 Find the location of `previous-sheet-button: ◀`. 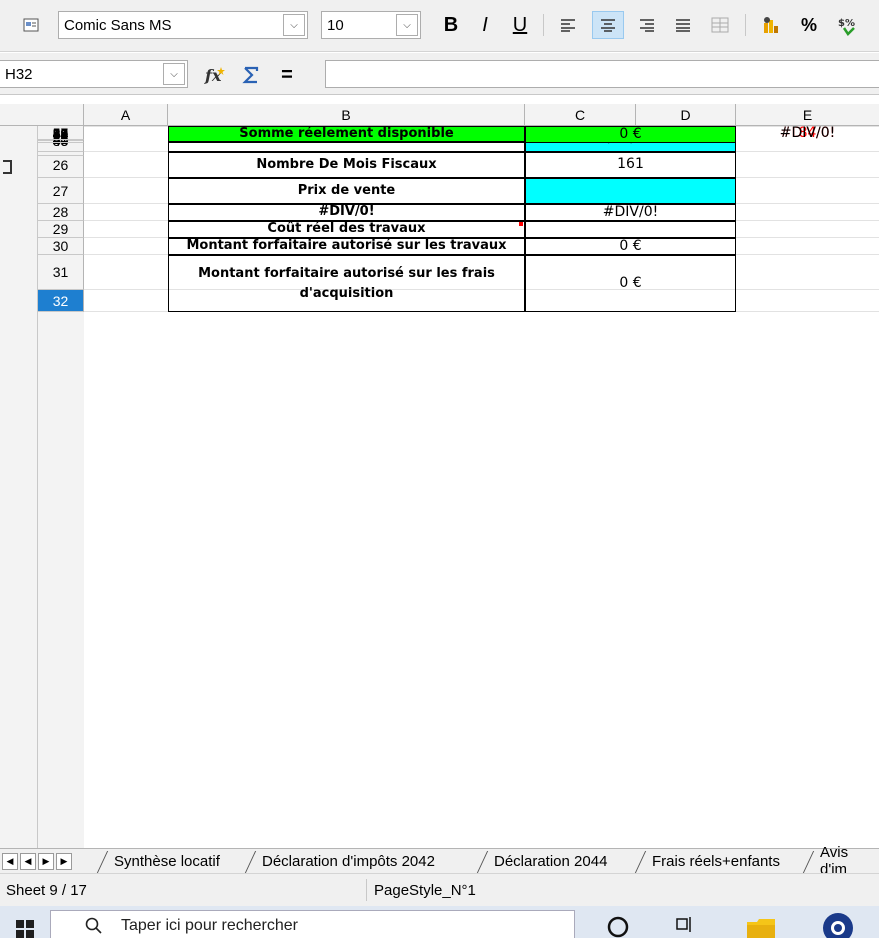

previous-sheet-button: ◀ is located at coordinates (28, 861).